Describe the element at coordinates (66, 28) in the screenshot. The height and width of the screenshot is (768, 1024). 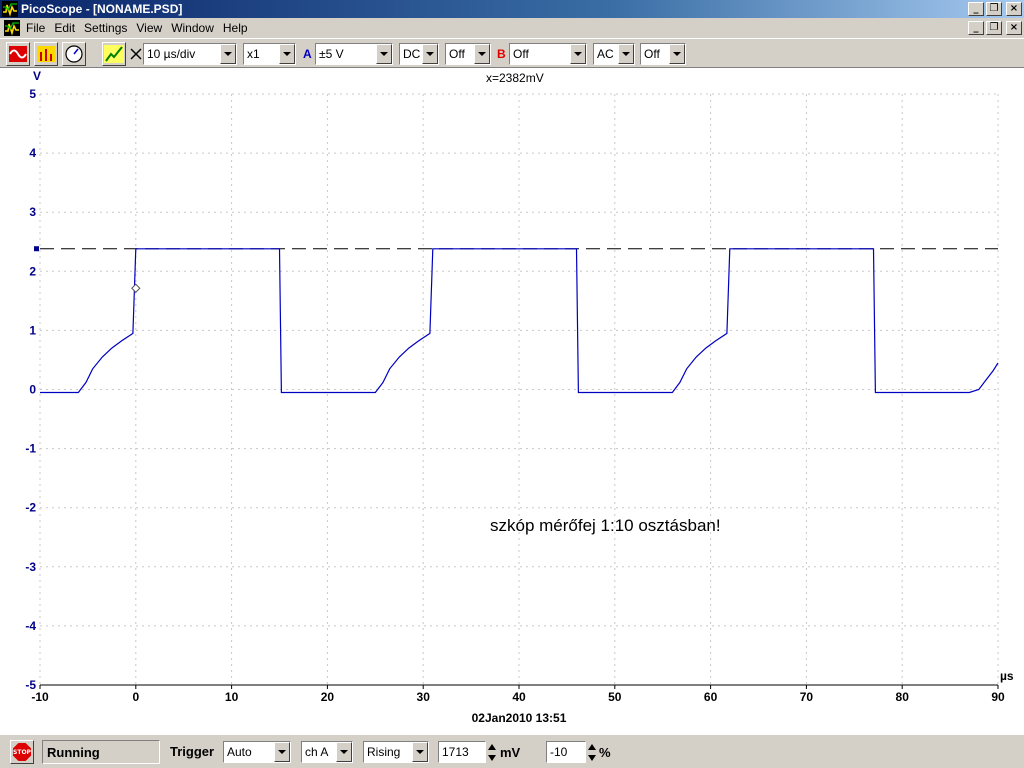
I see `menu-edit: Edit` at that location.